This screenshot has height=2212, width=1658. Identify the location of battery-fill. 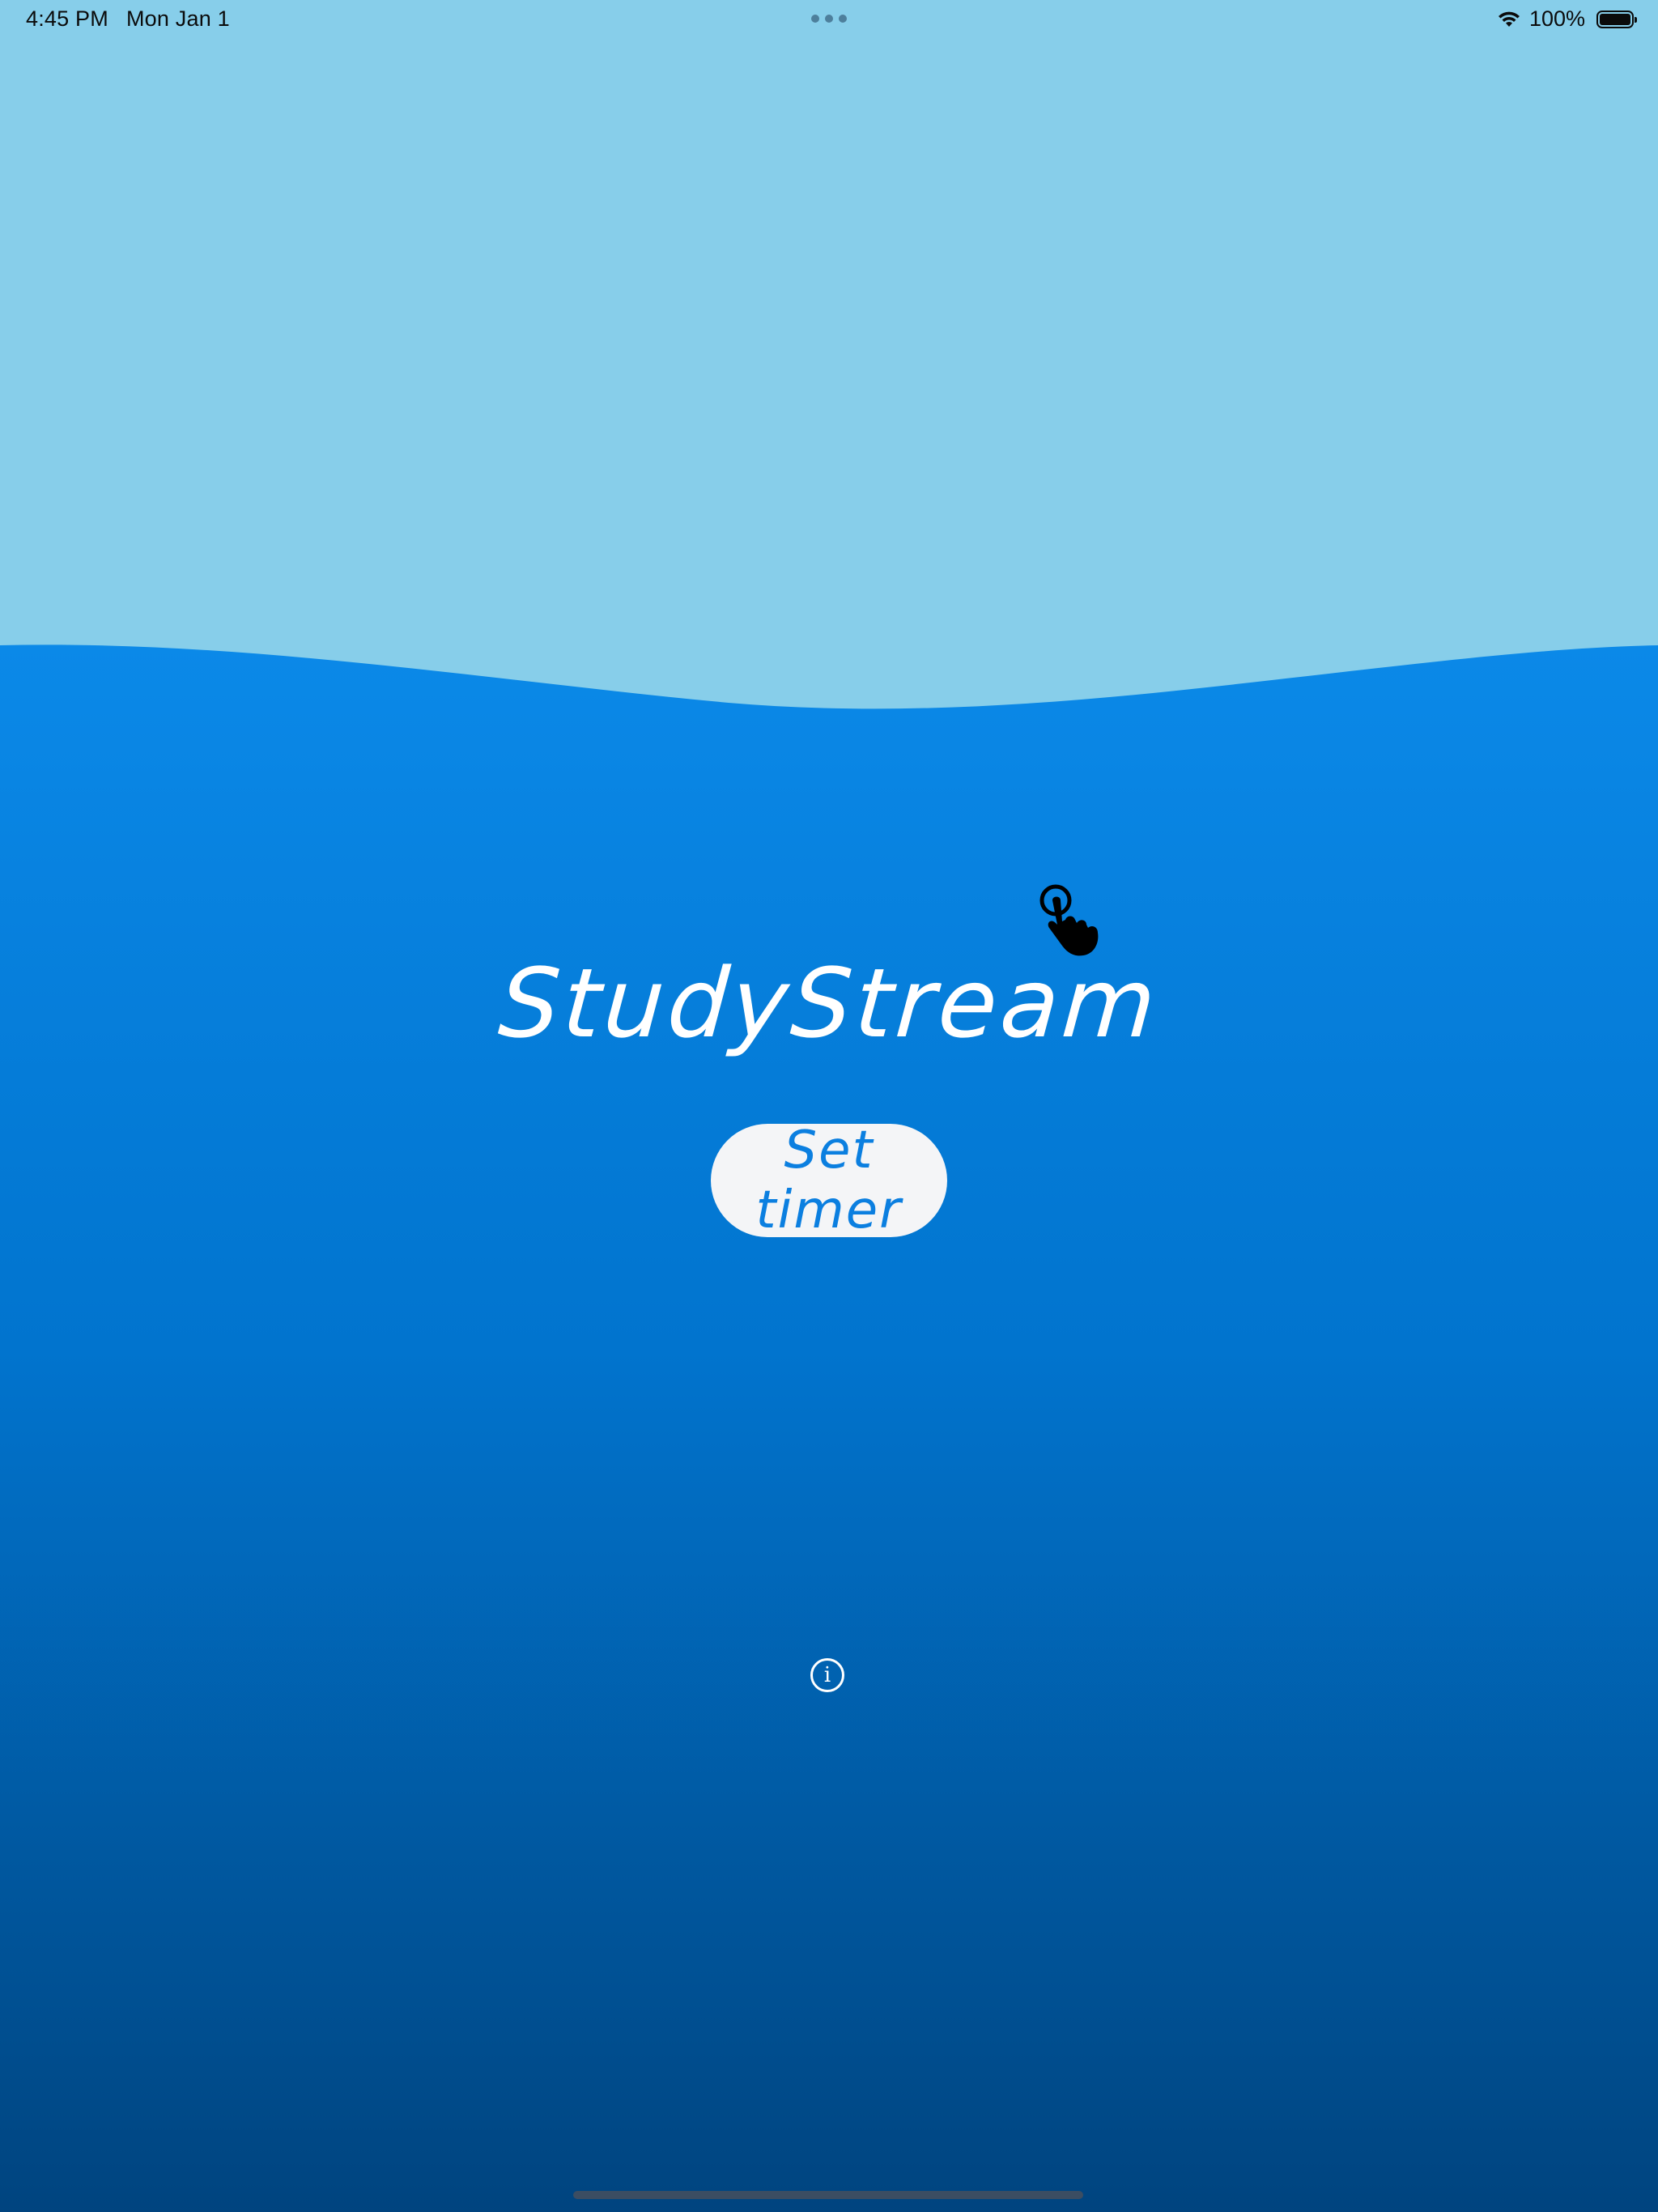
(1615, 19).